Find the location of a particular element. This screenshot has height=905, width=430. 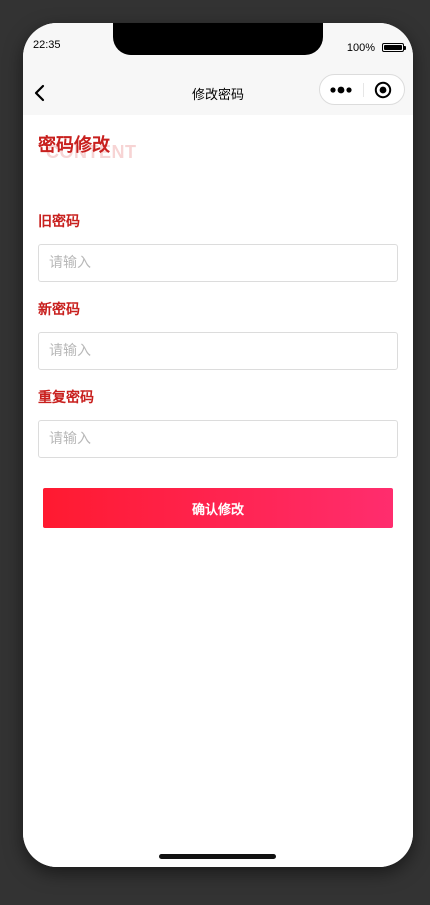

battery-icon is located at coordinates (394, 47).